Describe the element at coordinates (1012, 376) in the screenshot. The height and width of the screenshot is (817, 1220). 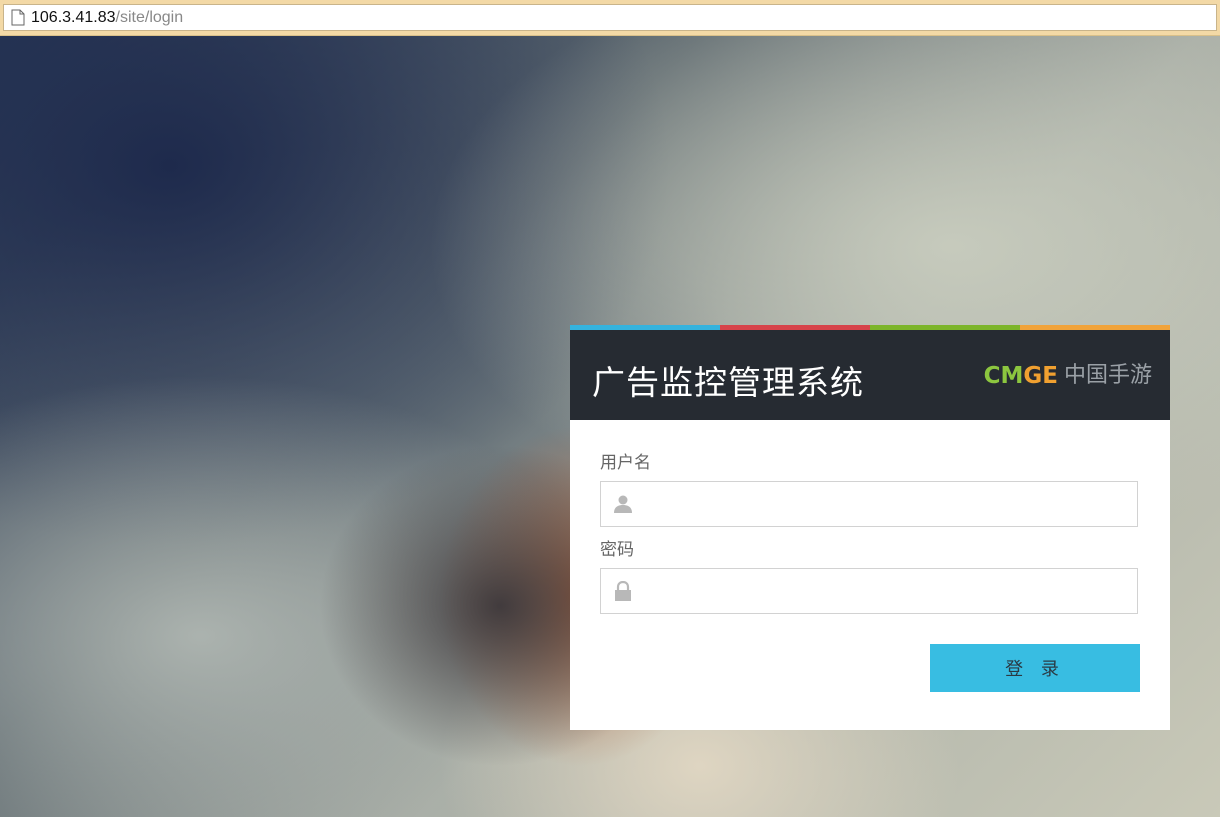
I see `brand-logo-letter: M` at that location.